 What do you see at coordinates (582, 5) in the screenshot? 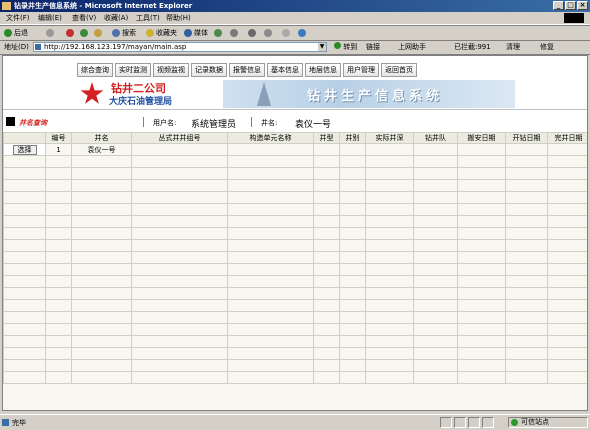
I see `close-button: ×` at bounding box center [582, 5].